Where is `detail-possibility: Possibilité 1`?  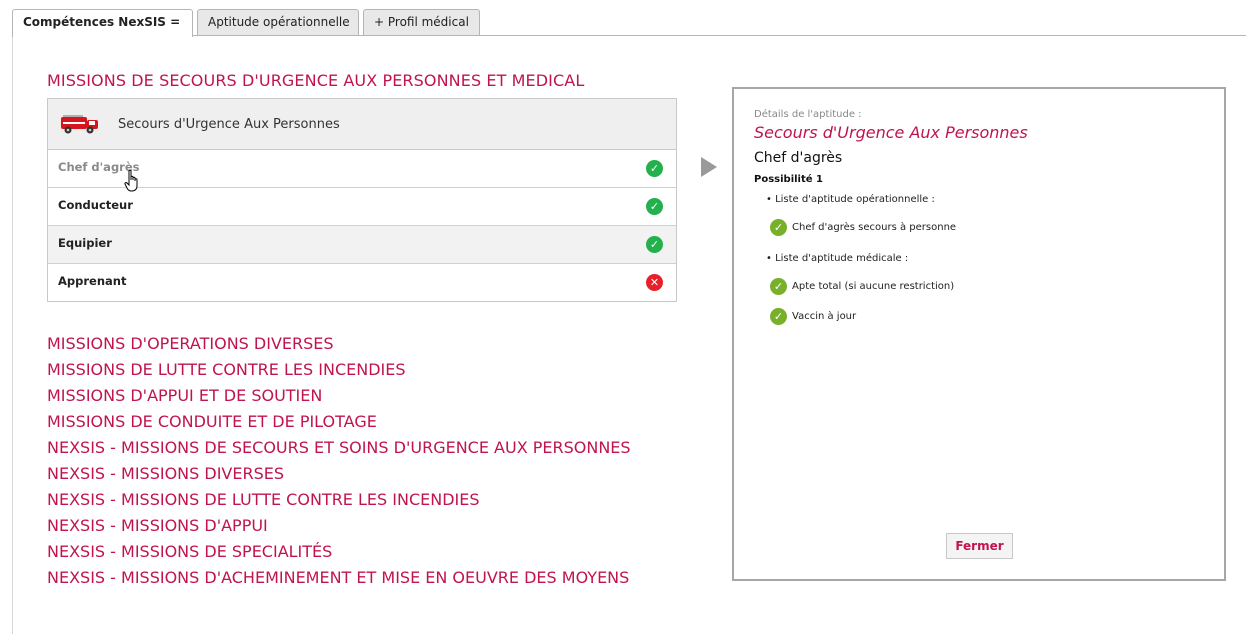
detail-possibility: Possibilité 1 is located at coordinates (788, 179).